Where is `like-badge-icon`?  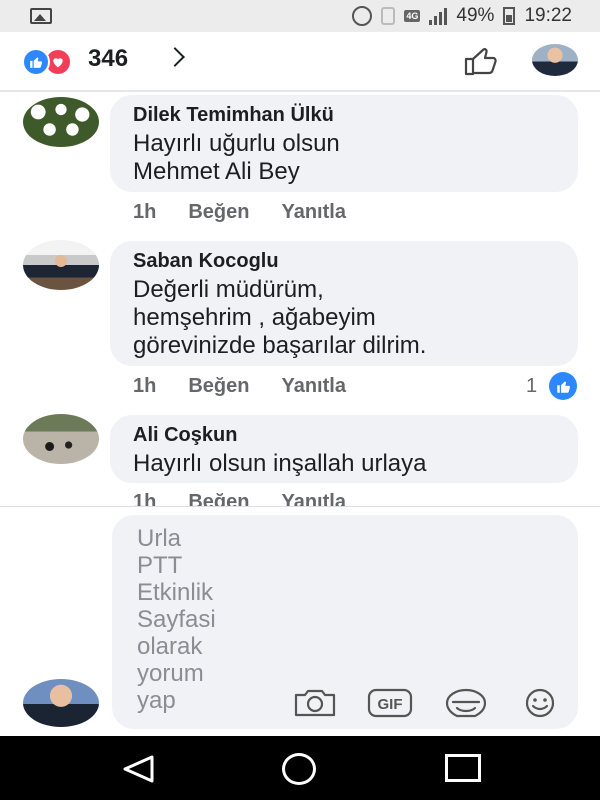 like-badge-icon is located at coordinates (563, 386).